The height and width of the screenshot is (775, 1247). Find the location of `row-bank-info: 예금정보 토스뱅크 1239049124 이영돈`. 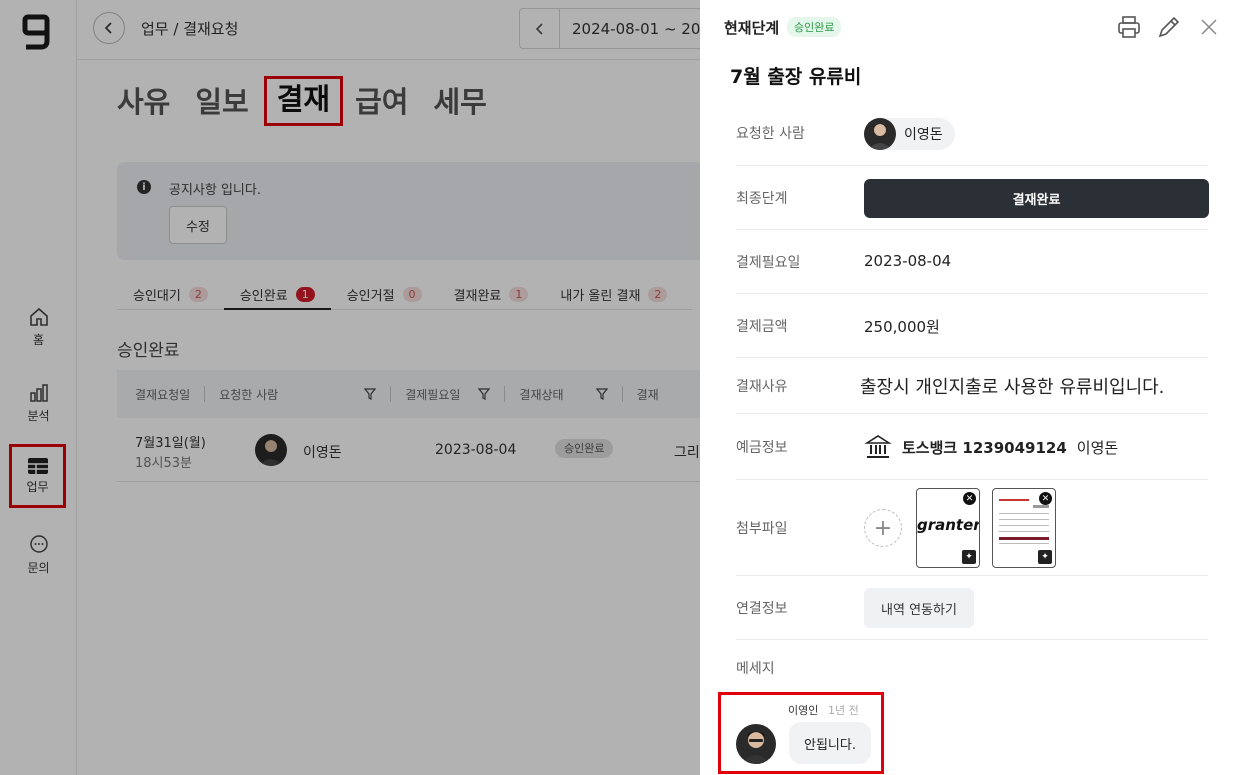

row-bank-info: 예금정보 토스뱅크 1239049124 이영돈 is located at coordinates (972, 447).